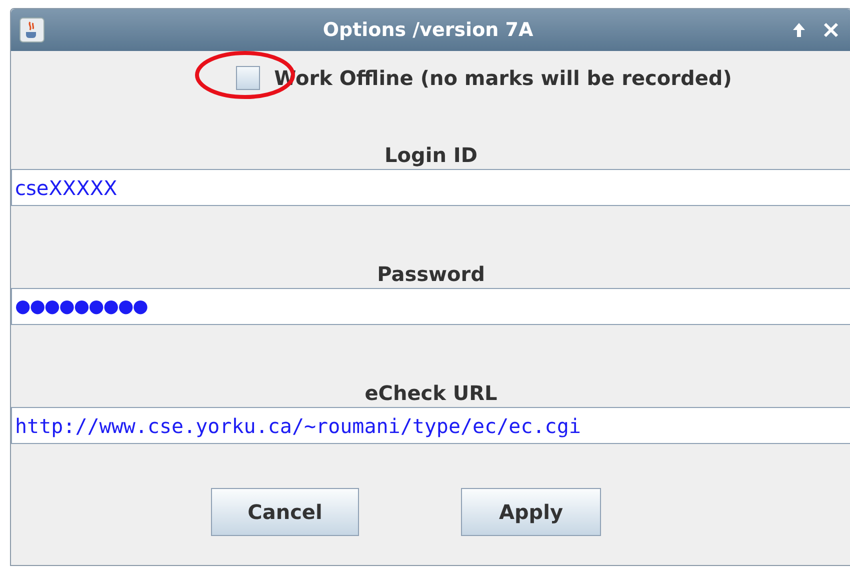 The width and height of the screenshot is (850, 568). What do you see at coordinates (531, 512) in the screenshot?
I see `apply-button: Apply` at bounding box center [531, 512].